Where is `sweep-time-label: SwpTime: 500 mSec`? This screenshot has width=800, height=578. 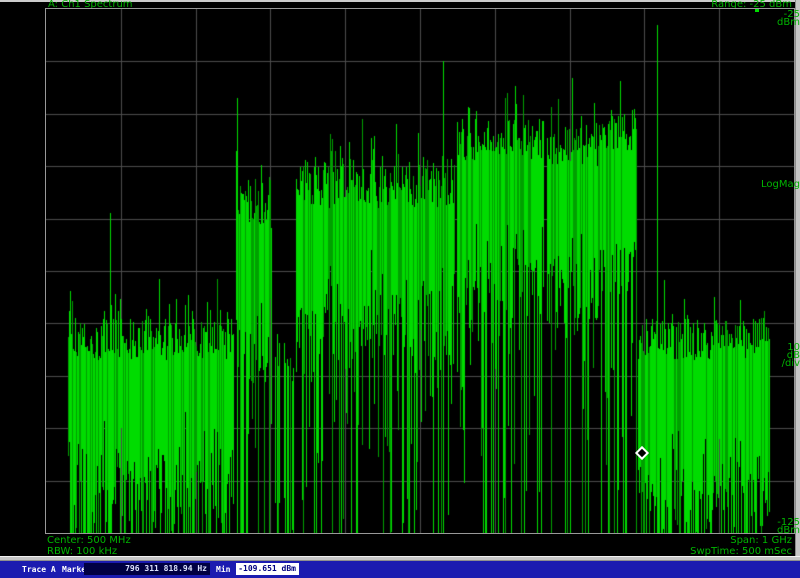
sweep-time-label: SwpTime: 500 mSec is located at coordinates (741, 551).